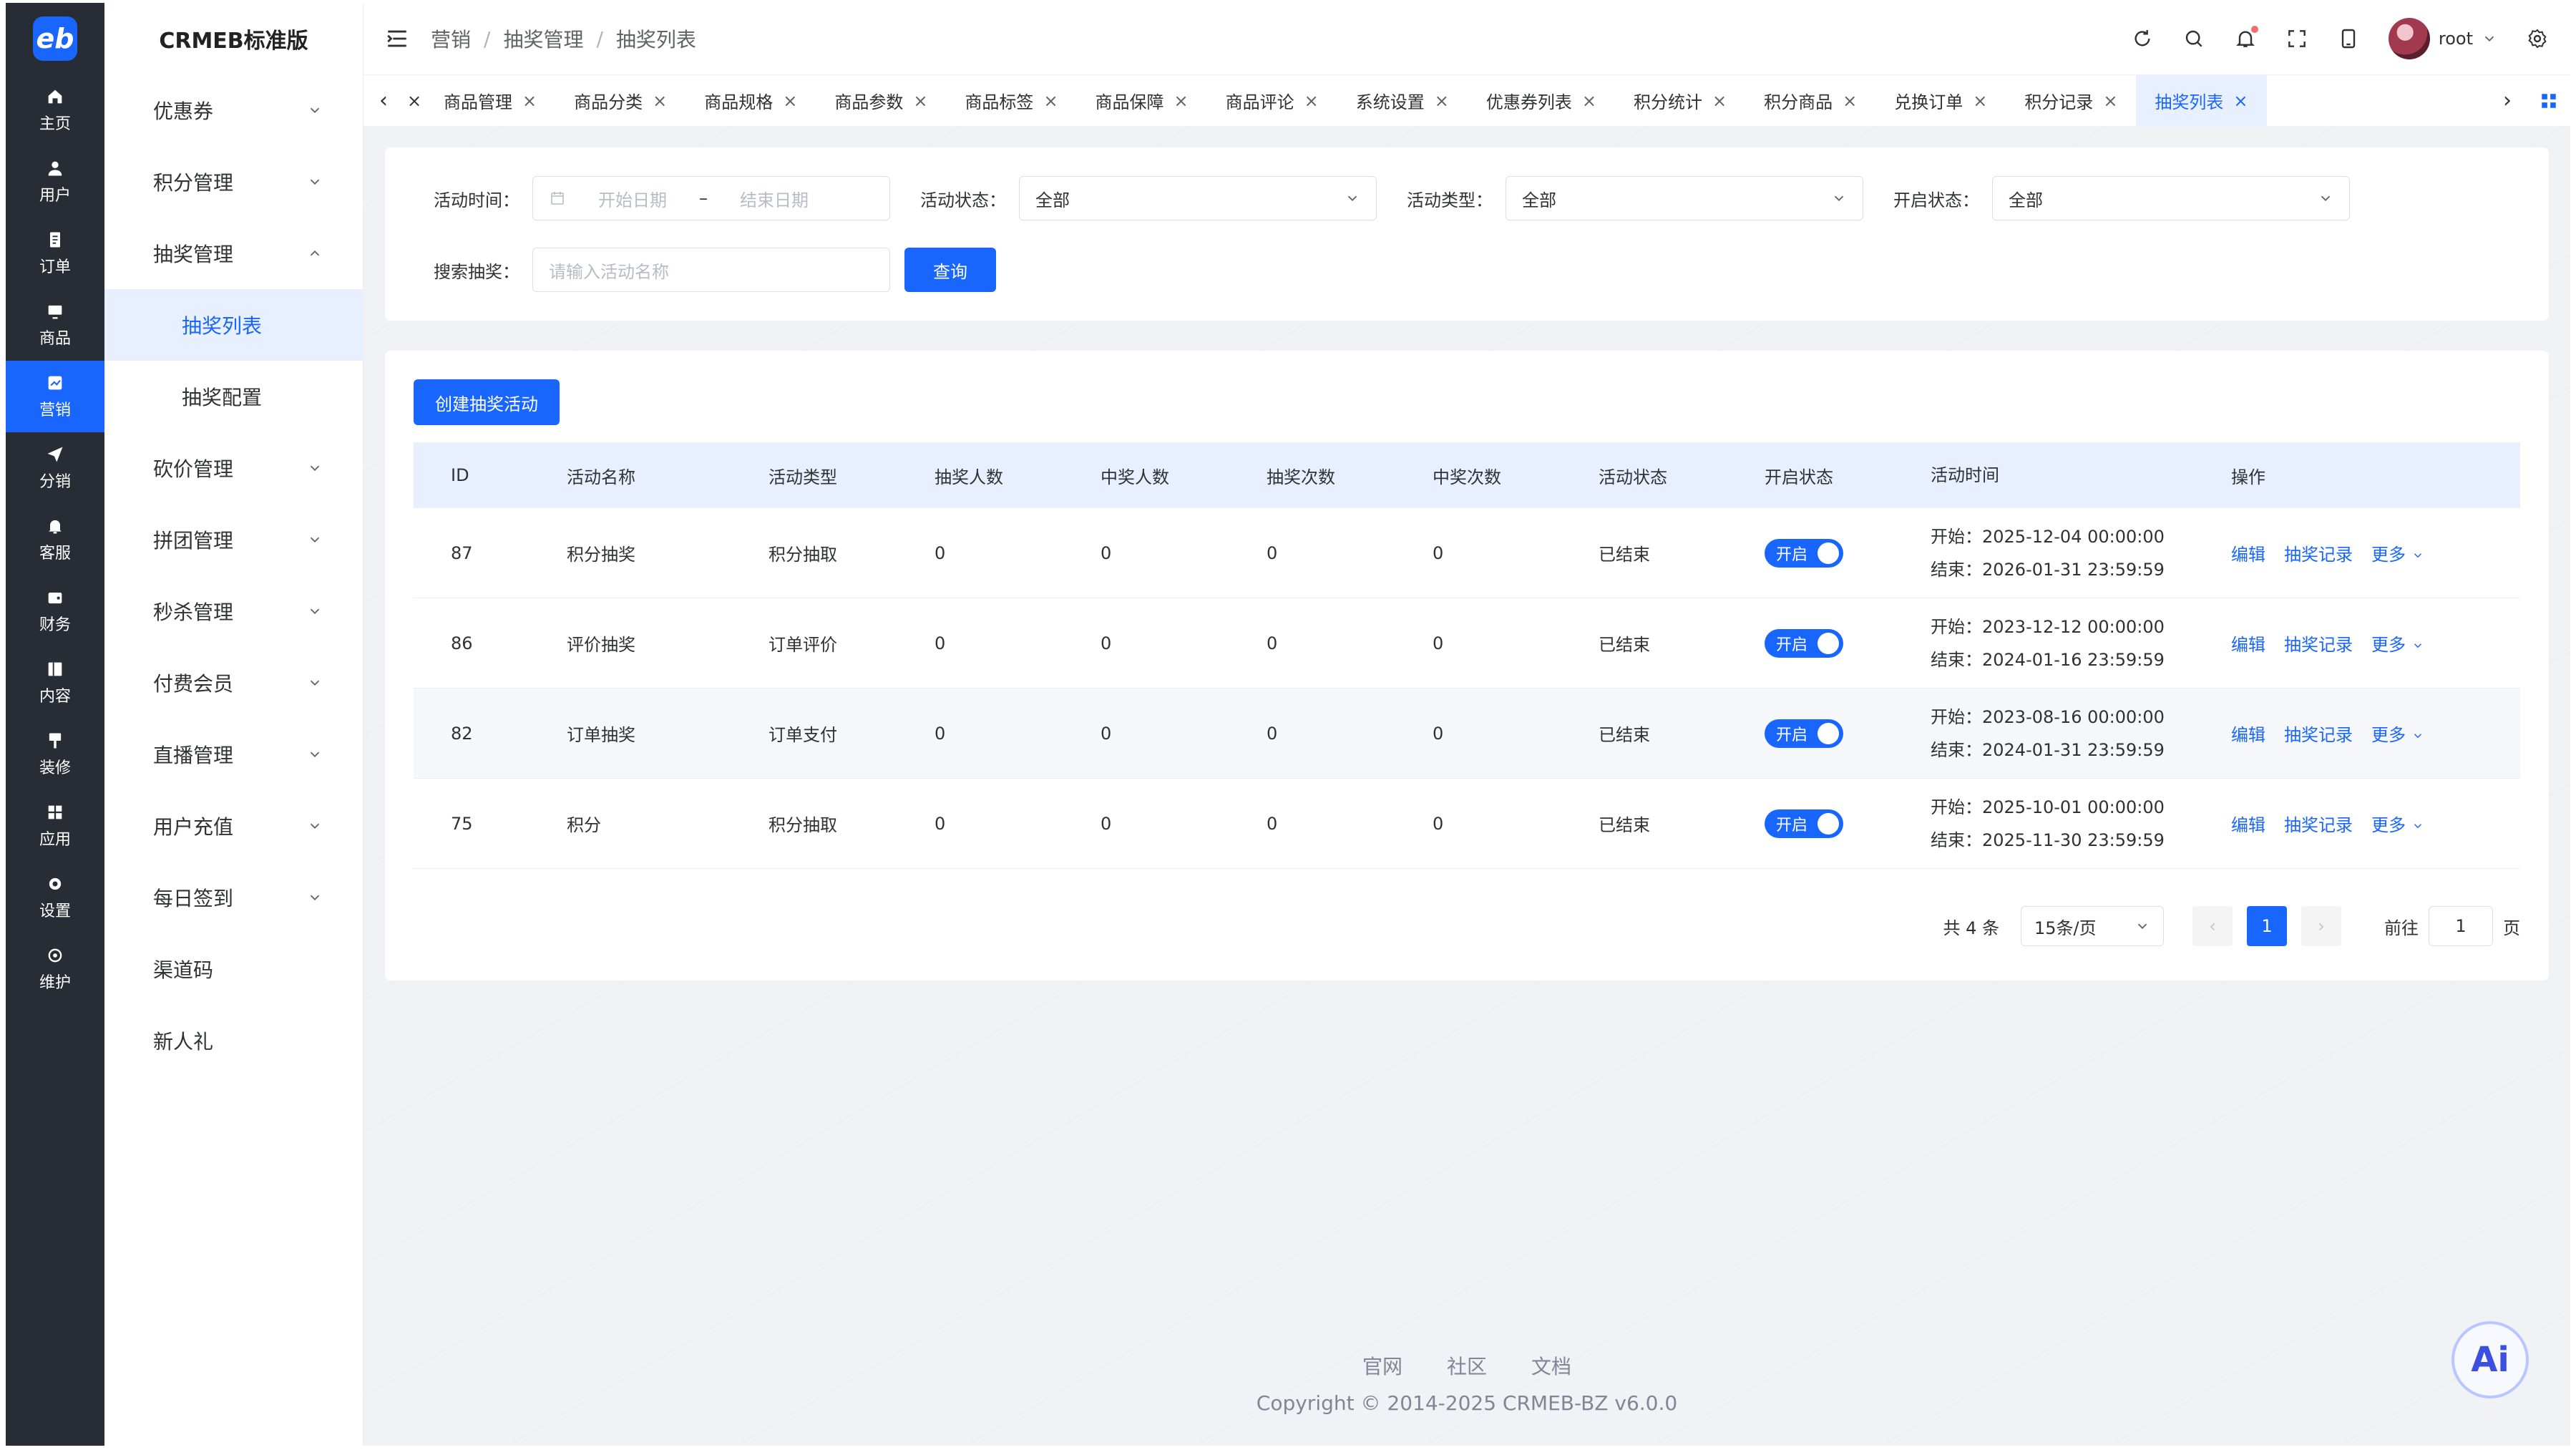  Describe the element at coordinates (55, 969) in the screenshot. I see `rail-item-maintain: 维护` at that location.